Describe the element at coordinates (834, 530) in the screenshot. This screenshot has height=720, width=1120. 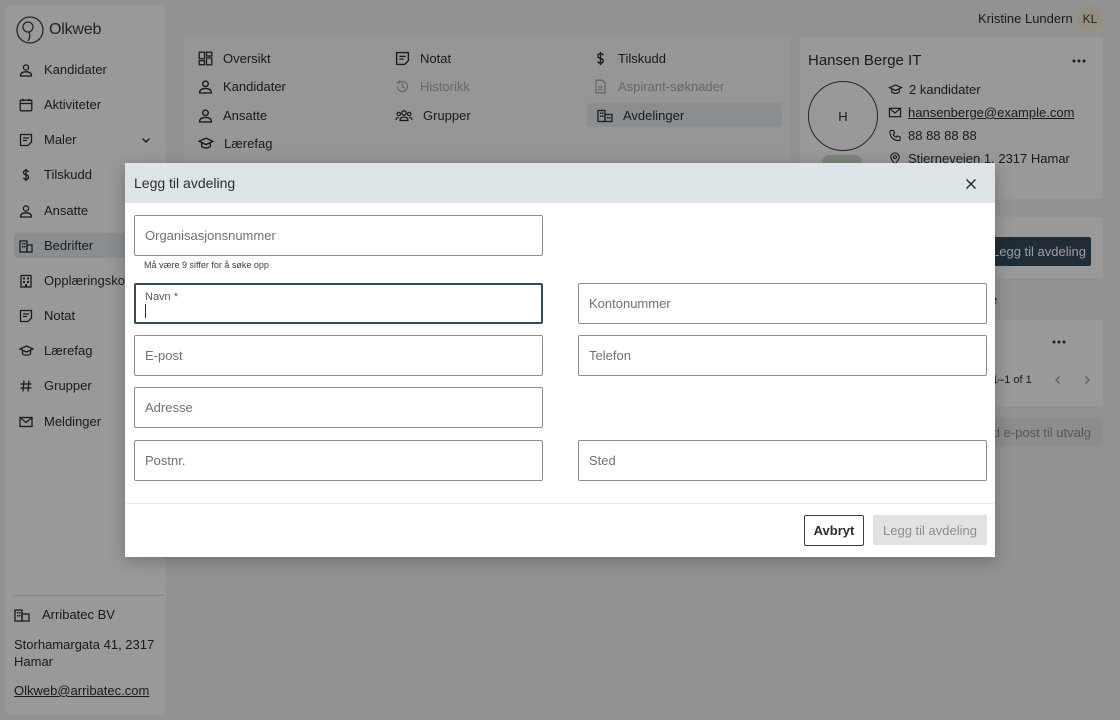
I see `cancel-button: Avbryt` at that location.